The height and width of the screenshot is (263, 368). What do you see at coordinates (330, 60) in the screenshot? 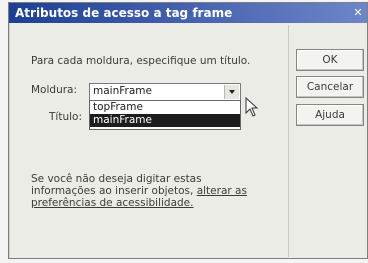
I see `ok-button: OK` at bounding box center [330, 60].